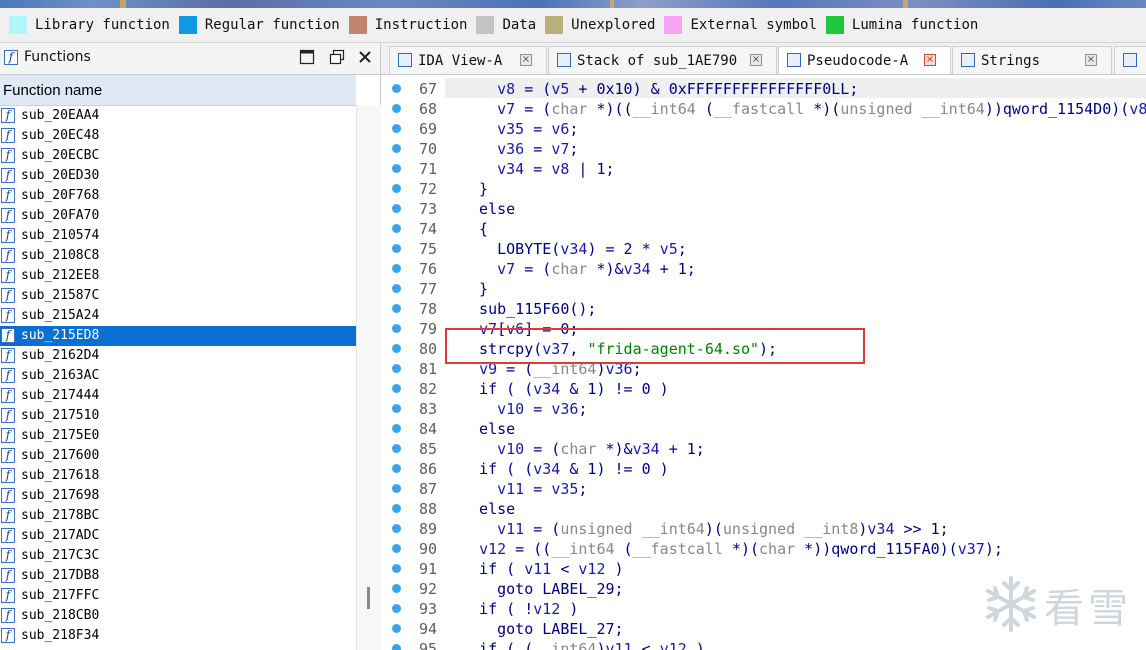  I want to click on column-header-function-name: Function name, so click(178, 90).